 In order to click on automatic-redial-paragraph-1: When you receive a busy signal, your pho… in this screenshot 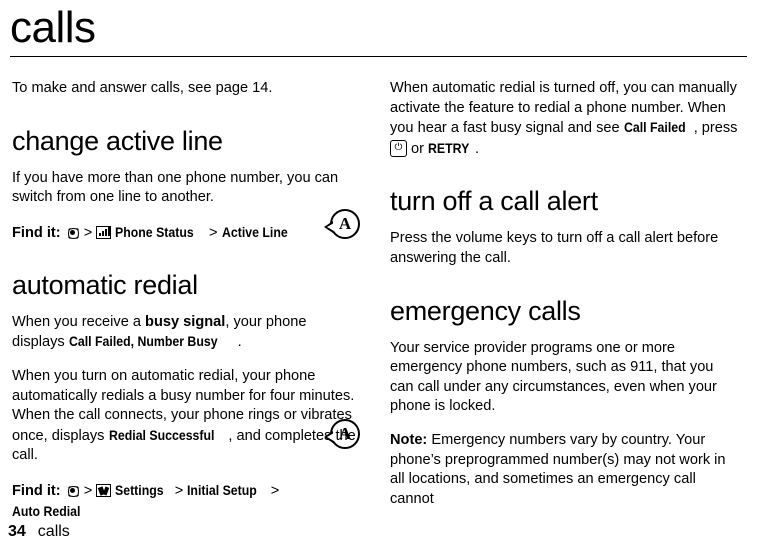, I will do `click(186, 333)`.